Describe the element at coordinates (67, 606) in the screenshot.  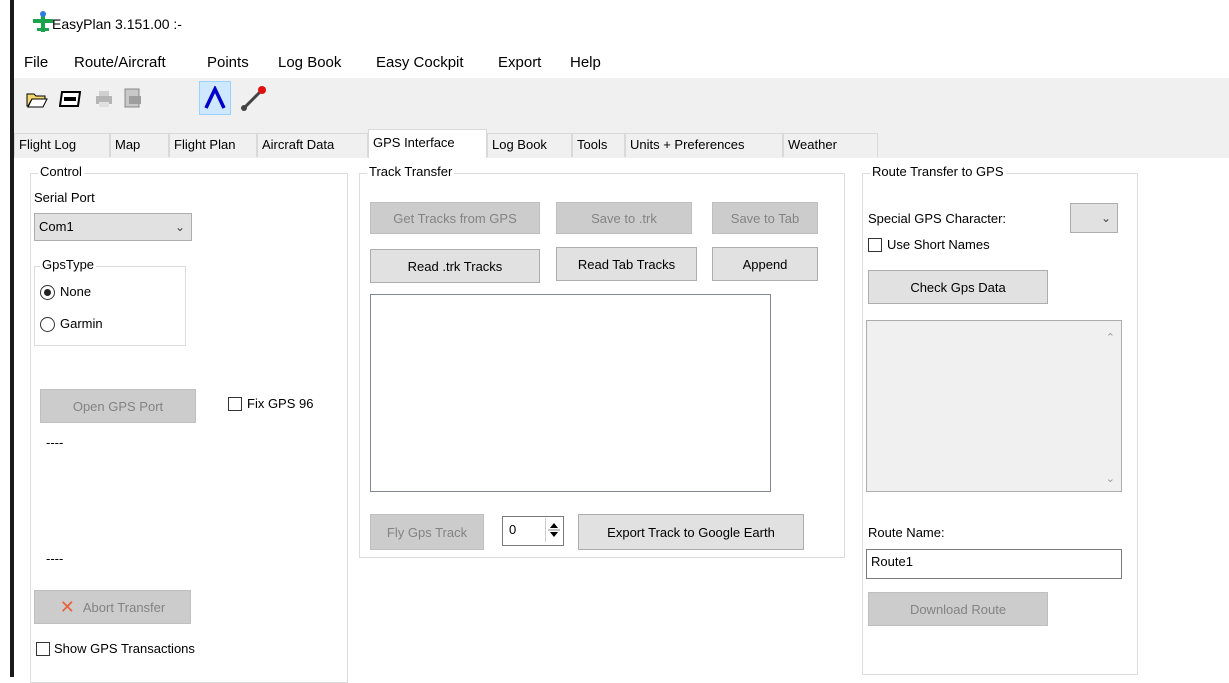
I see `close-icon: ✕` at that location.